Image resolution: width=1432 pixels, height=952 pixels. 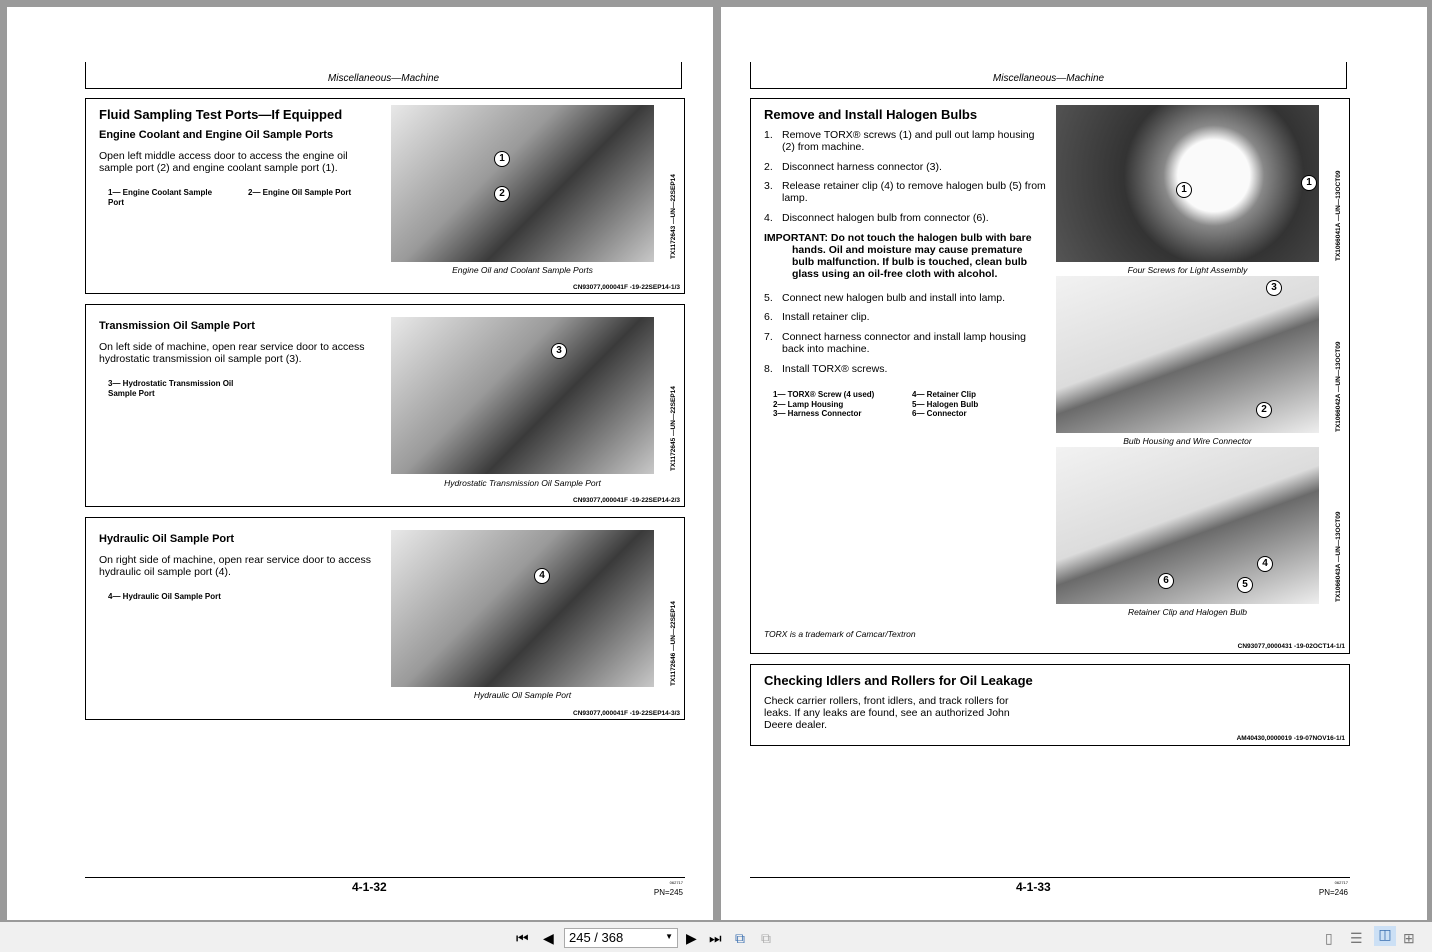 What do you see at coordinates (164, 596) in the screenshot?
I see `legend-item: 4— Hydraulic Oil Sample Port` at bounding box center [164, 596].